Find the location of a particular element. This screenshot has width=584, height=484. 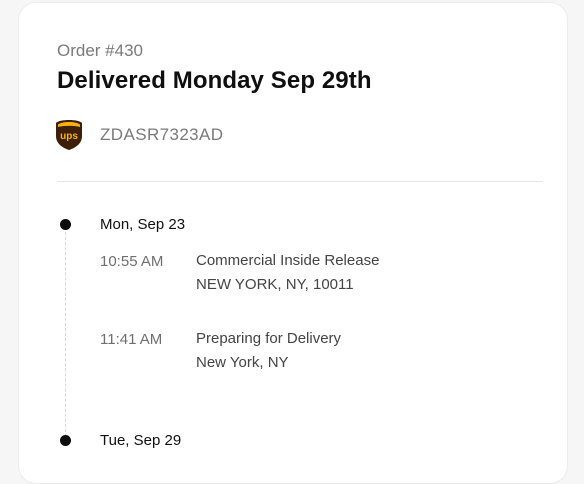

timeline-line is located at coordinates (65, 332).